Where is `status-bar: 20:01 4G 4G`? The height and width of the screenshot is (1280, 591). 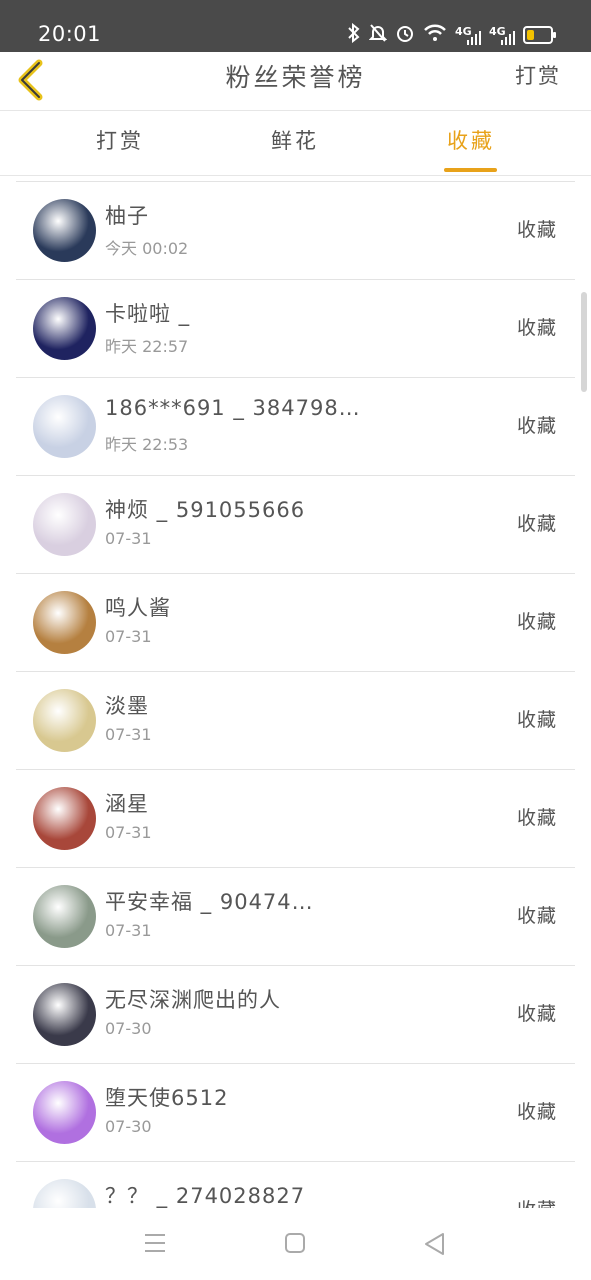
status-bar: 20:01 4G 4G is located at coordinates (295, 26).